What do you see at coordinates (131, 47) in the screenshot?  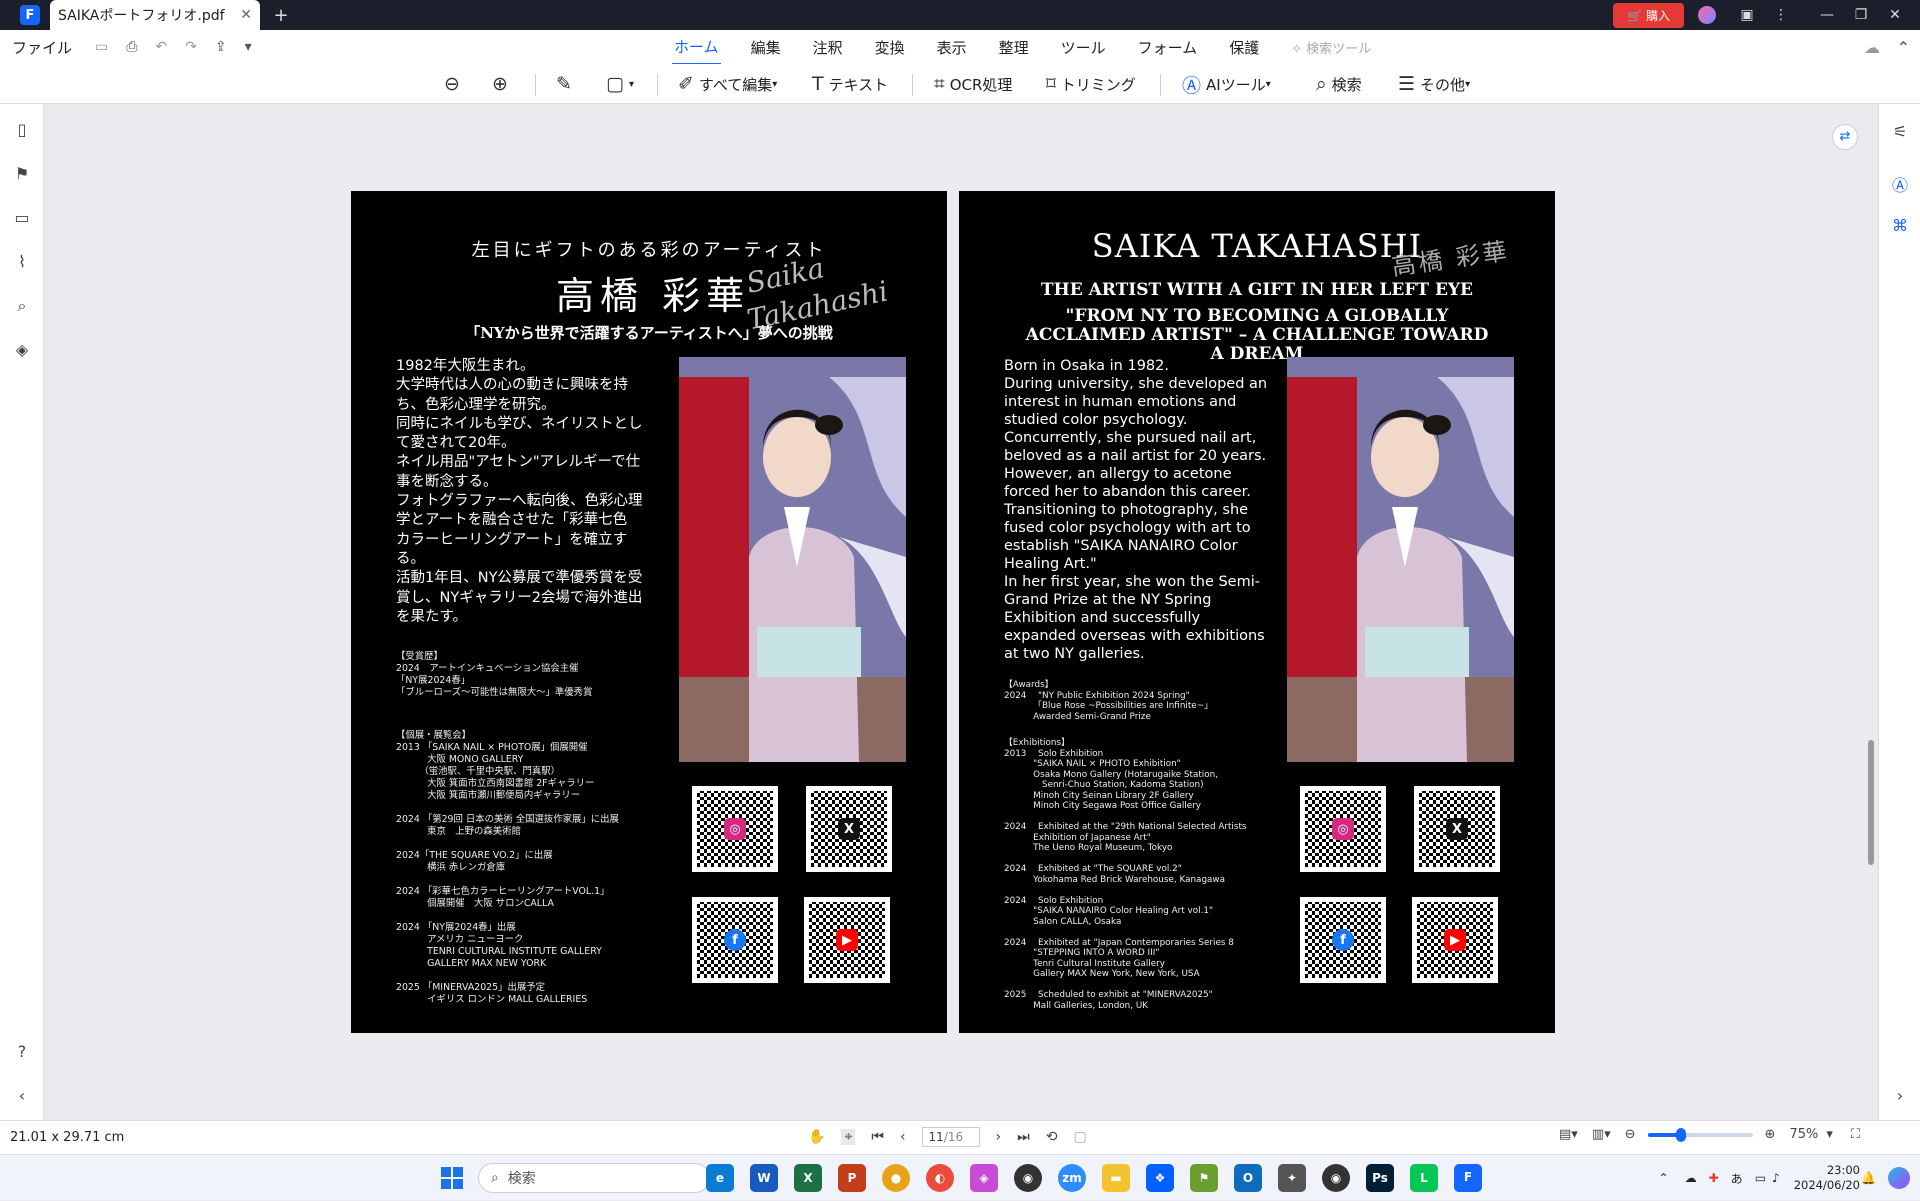 I see `print-icon: ⎙` at bounding box center [131, 47].